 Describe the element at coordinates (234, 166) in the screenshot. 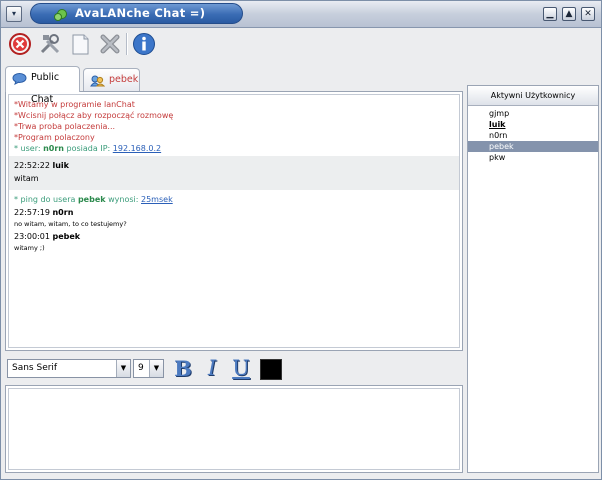

I see `message-header: 22:52:22 luik` at that location.